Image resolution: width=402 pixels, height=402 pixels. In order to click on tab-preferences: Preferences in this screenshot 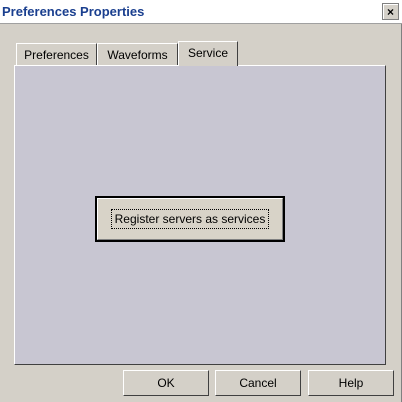, I will do `click(56, 54)`.